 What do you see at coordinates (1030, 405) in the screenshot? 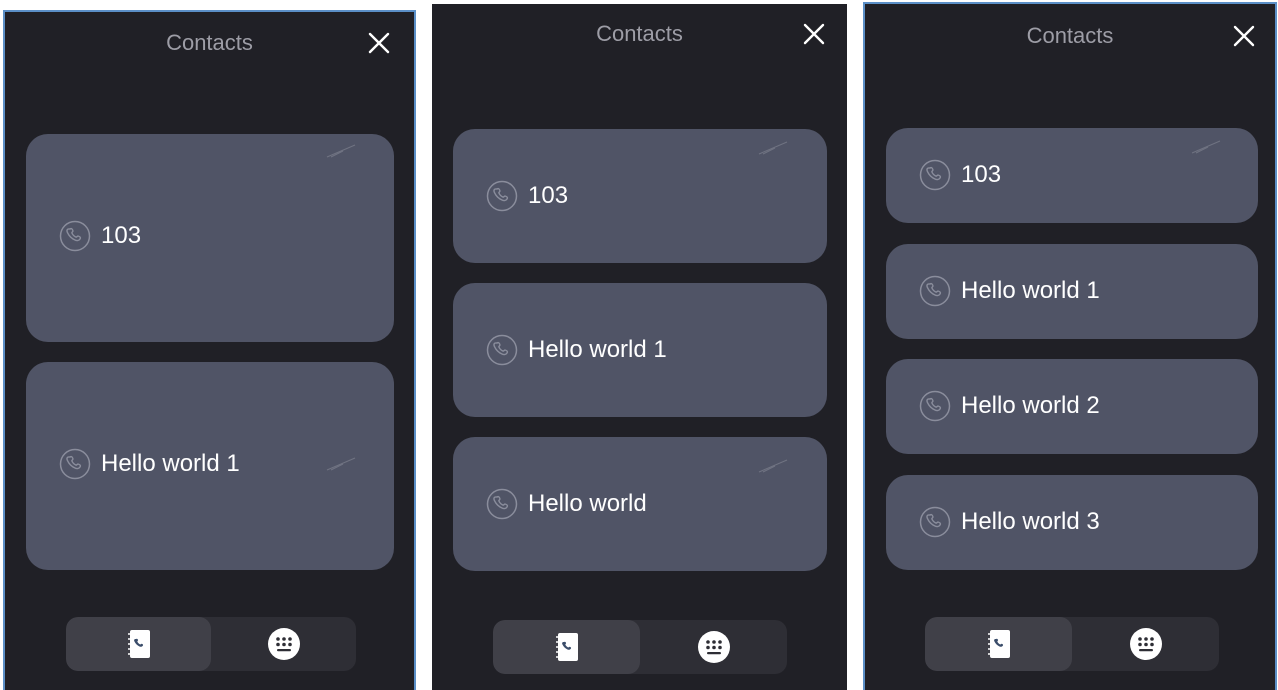
I see `contact-name: Hello world 2` at bounding box center [1030, 405].